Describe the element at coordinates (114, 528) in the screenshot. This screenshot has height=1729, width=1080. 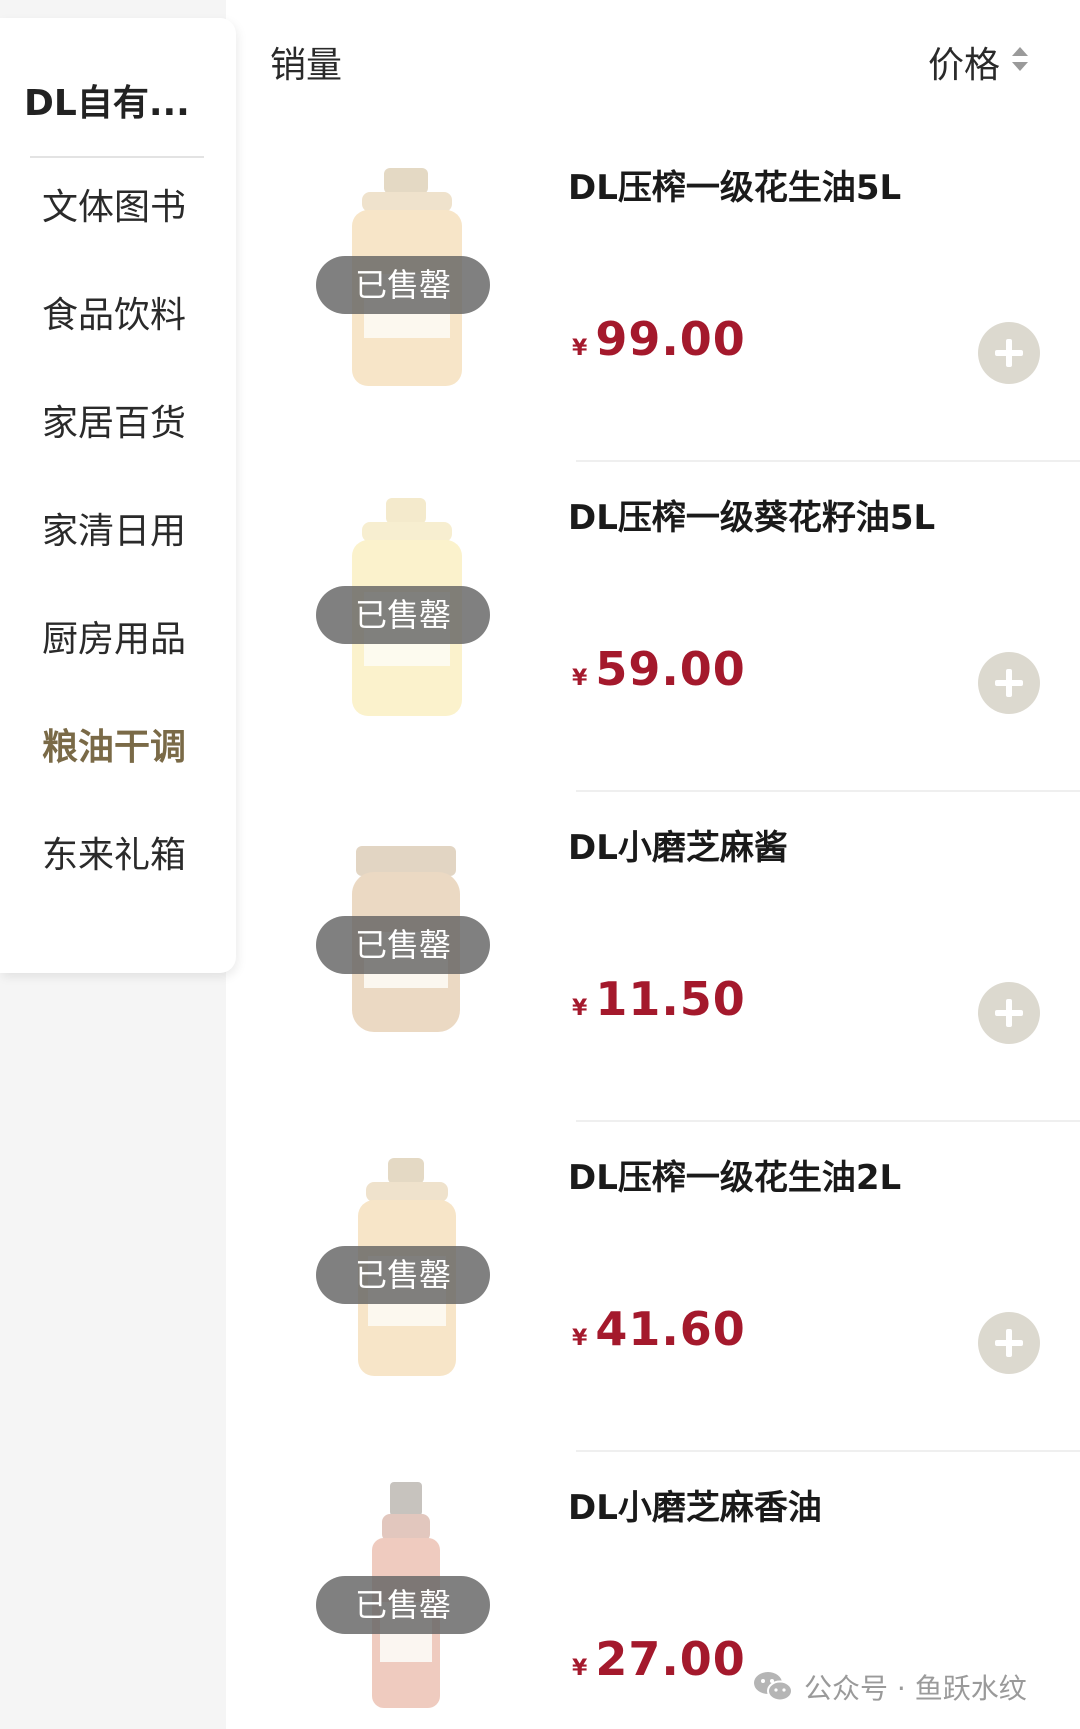
I see `category-item-cleaning-daily: 家清日用` at that location.